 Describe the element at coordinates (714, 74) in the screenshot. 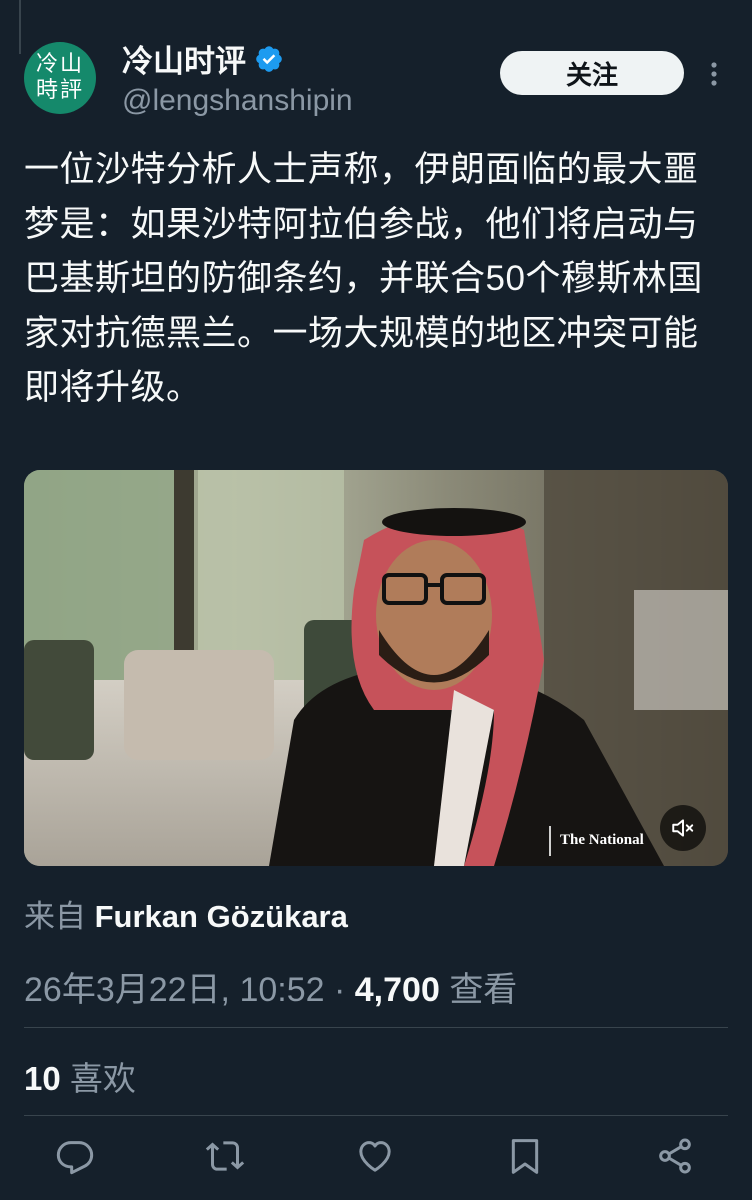

I see `more-icon` at that location.